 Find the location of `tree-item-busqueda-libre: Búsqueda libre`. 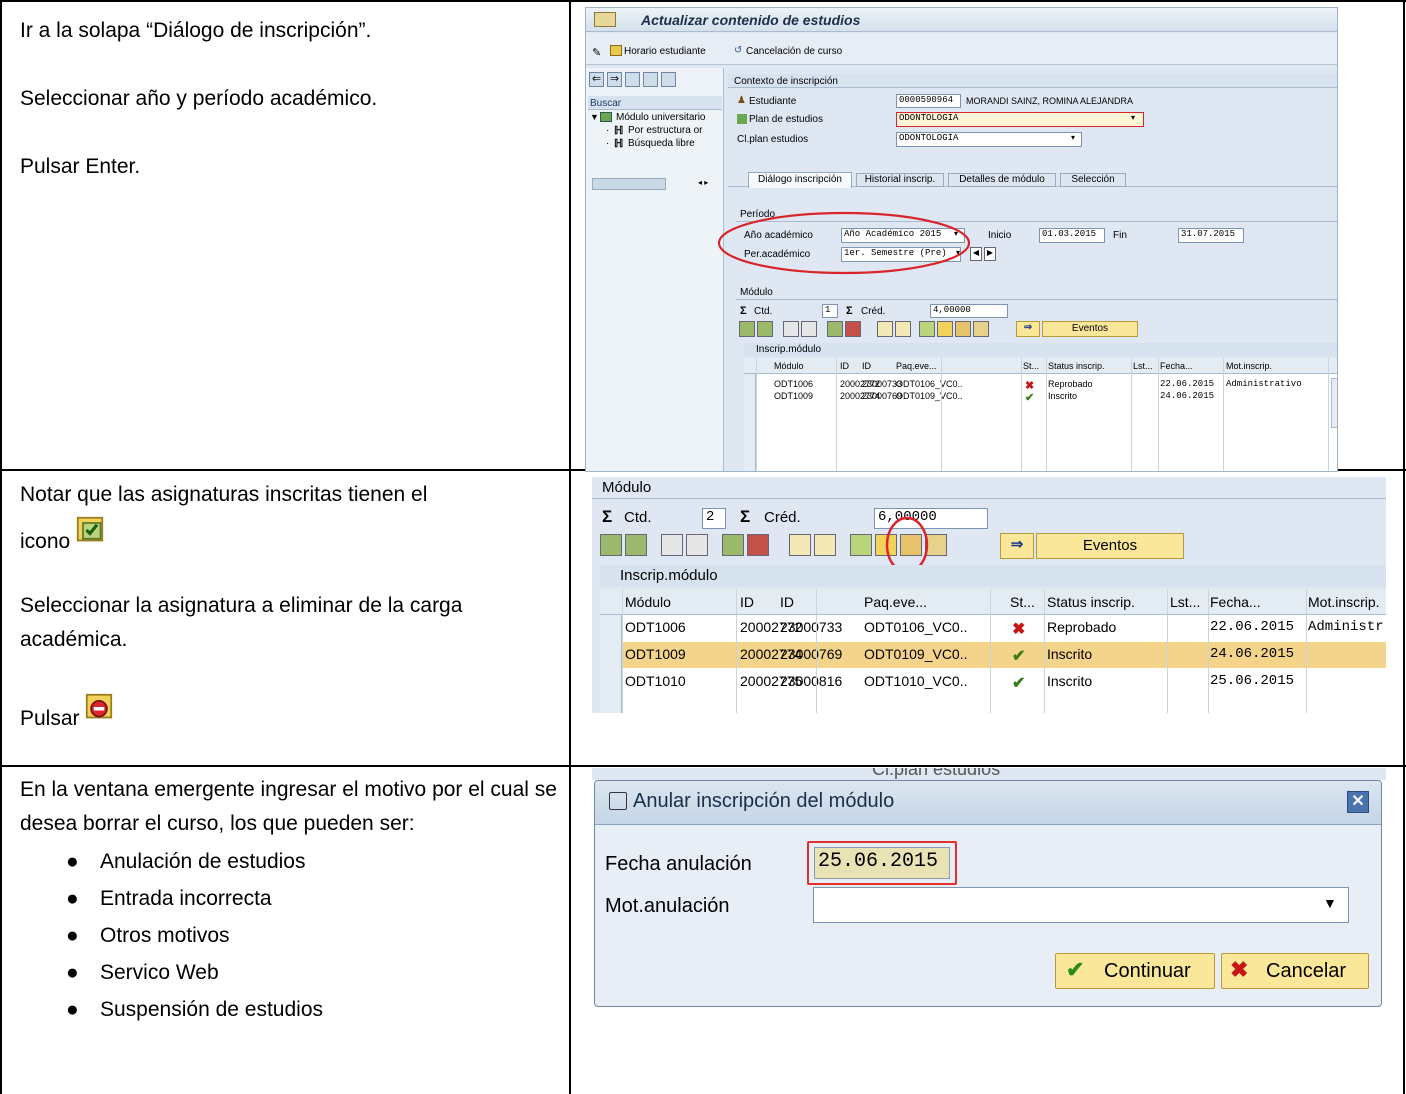

tree-item-busqueda-libre: Búsqueda libre is located at coordinates (661, 143).